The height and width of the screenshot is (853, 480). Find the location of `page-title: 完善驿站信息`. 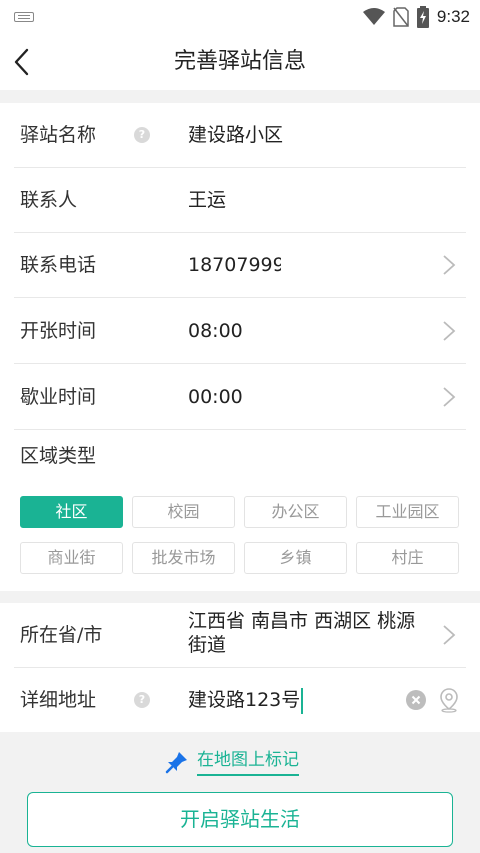

page-title: 完善驿站信息 is located at coordinates (239, 61).